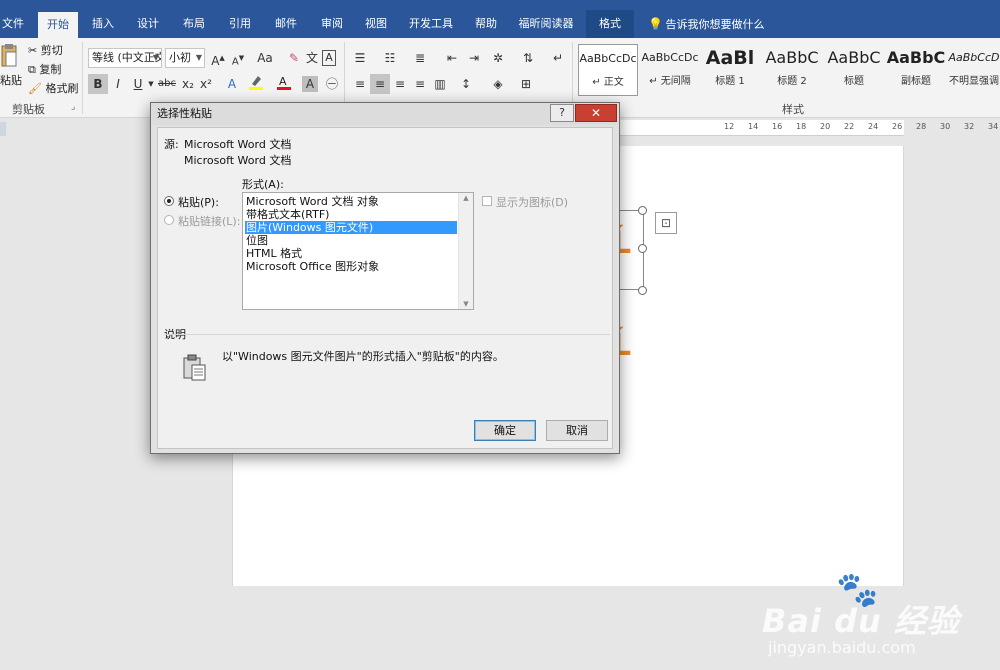  Describe the element at coordinates (474, 58) in the screenshot. I see `increase-indent-icon: ⇥` at that location.